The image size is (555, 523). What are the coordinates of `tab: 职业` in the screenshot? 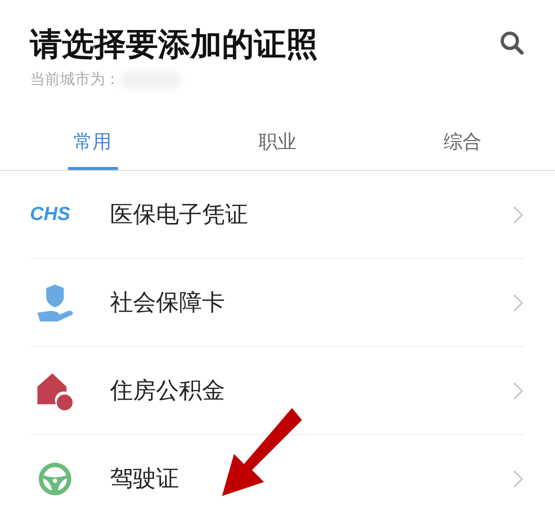 It's located at (277, 144).